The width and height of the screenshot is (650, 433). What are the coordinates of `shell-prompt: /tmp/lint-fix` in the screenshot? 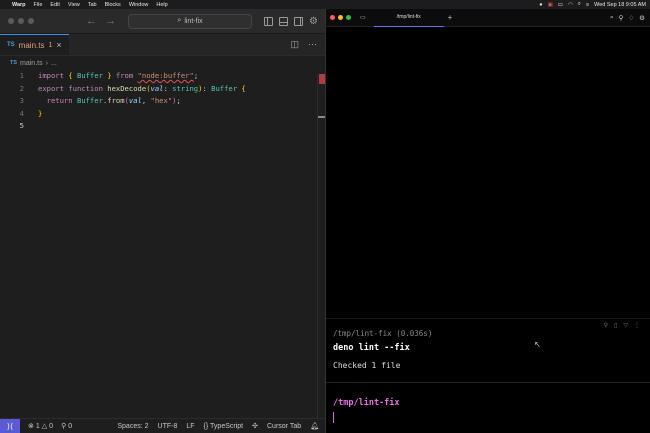 It's located at (366, 403).